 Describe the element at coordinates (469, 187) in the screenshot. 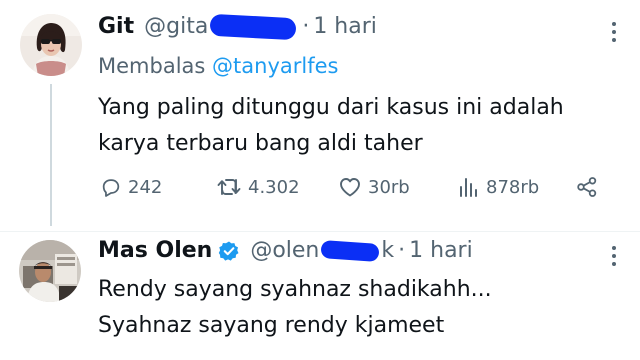

I see `bar-chart-icon` at that location.